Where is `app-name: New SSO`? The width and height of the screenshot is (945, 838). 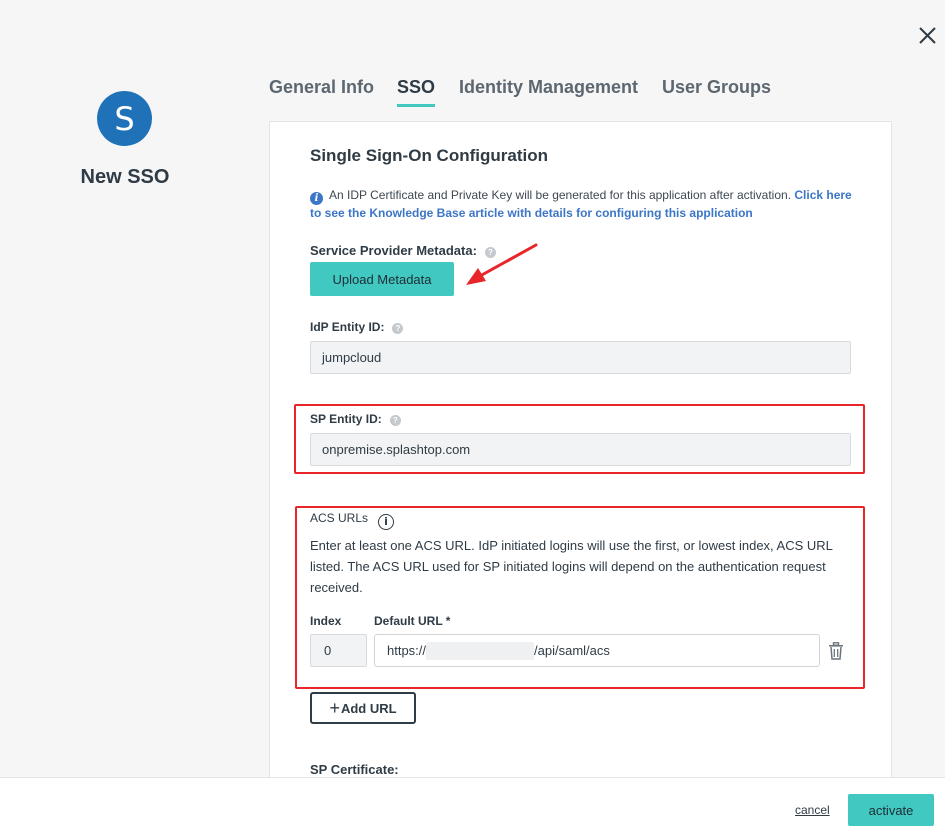 app-name: New SSO is located at coordinates (125, 177).